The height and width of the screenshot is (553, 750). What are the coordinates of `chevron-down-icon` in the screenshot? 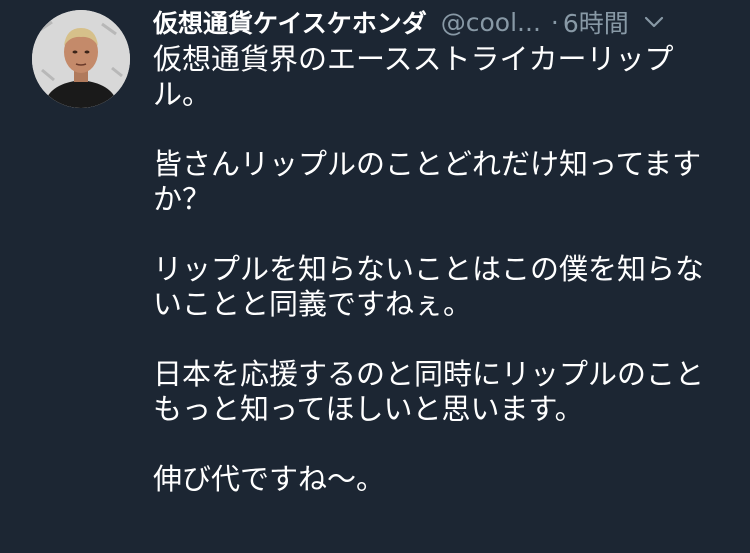 It's located at (654, 22).